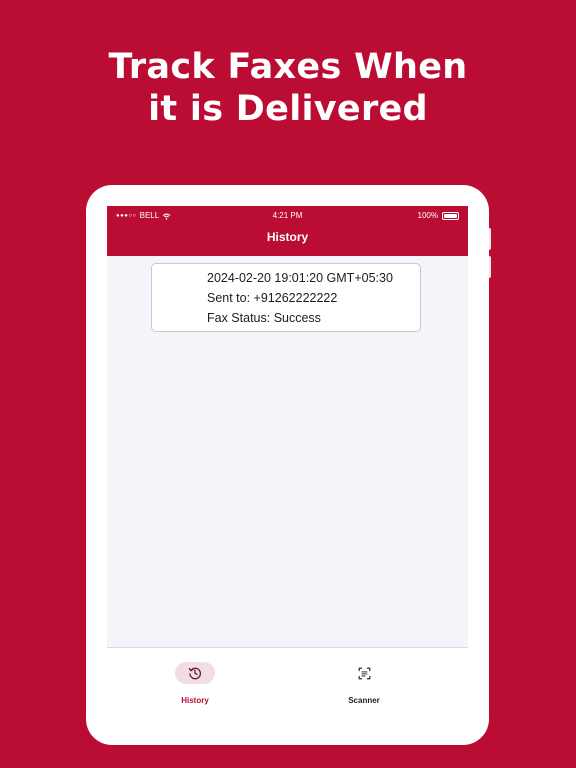 The image size is (576, 768). I want to click on headline-line-2: it is Delivered, so click(288, 109).